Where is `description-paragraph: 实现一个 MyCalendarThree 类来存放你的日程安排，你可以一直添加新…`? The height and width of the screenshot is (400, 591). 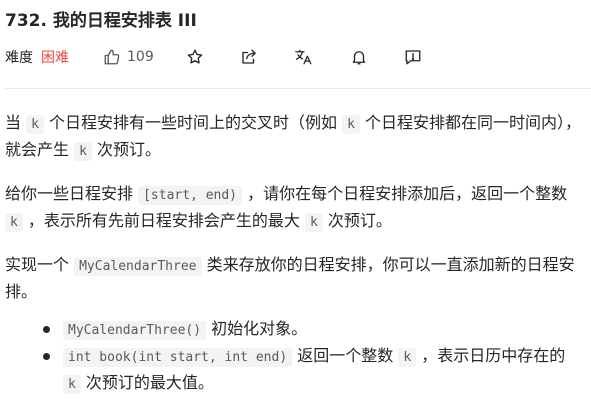 description-paragraph: 实现一个 MyCalendarThree 类来存放你的日程安排，你可以一直添加新… is located at coordinates (296, 278).